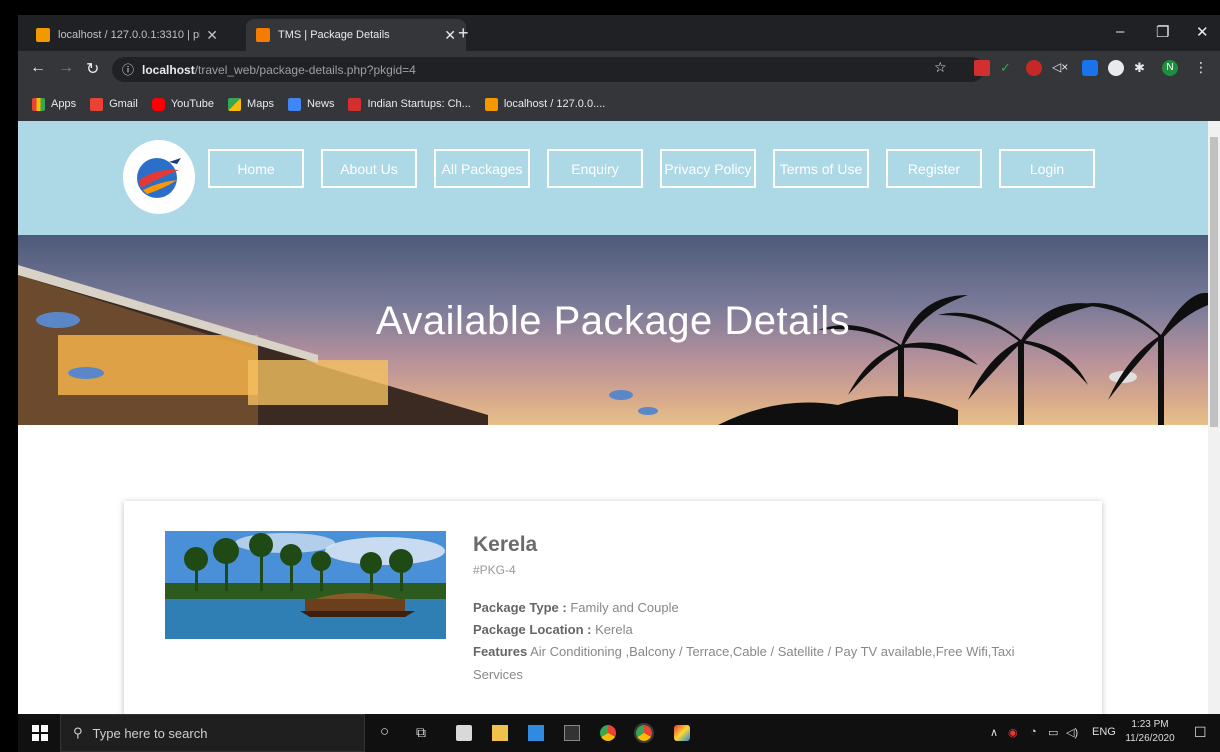  I want to click on profile-avatar: N, so click(1170, 68).